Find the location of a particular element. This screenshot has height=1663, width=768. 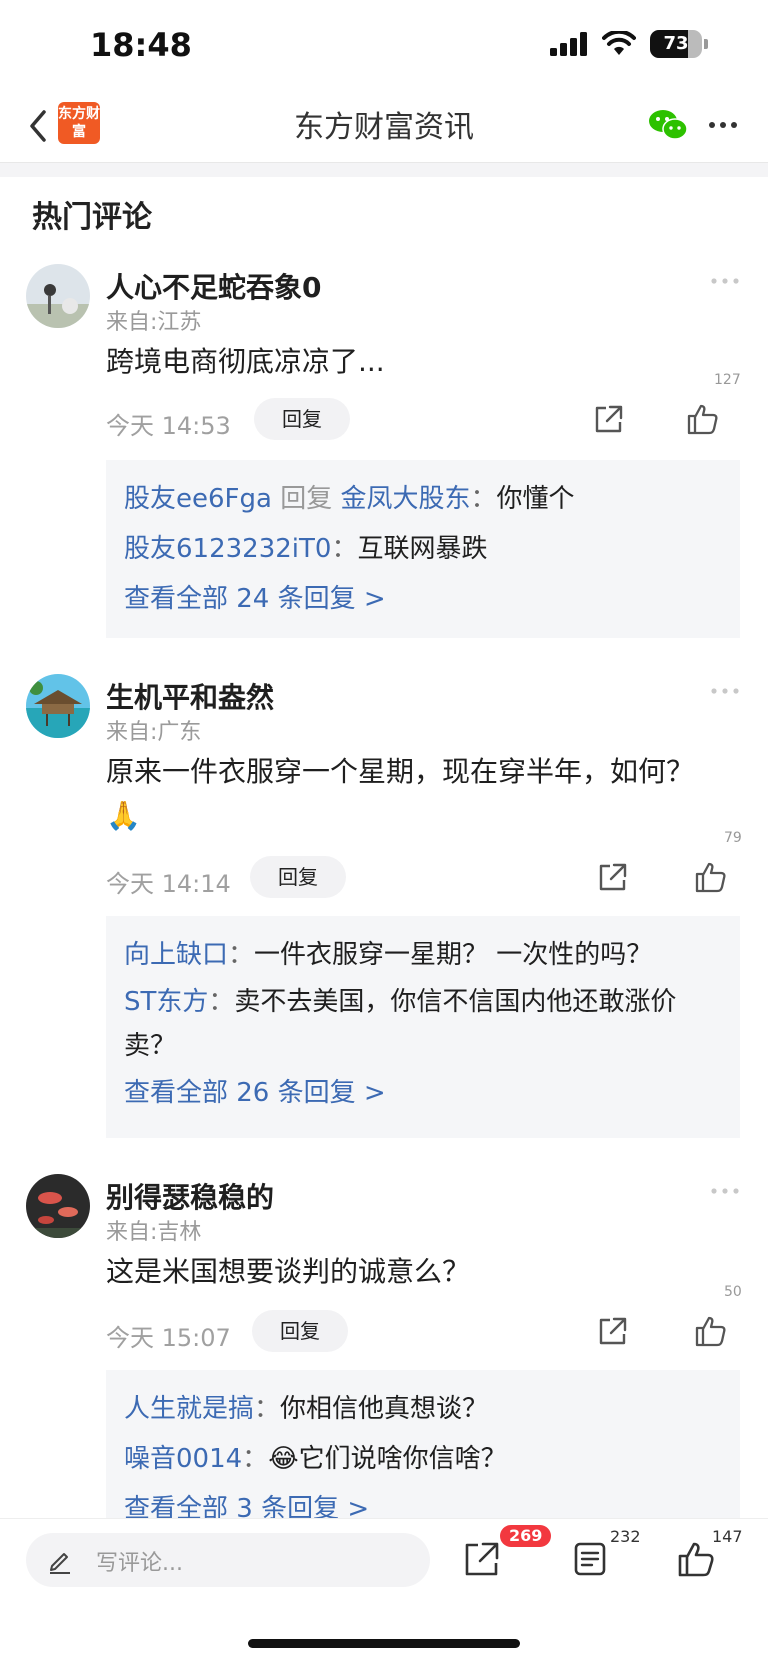

like-count: 50 is located at coordinates (733, 1292).